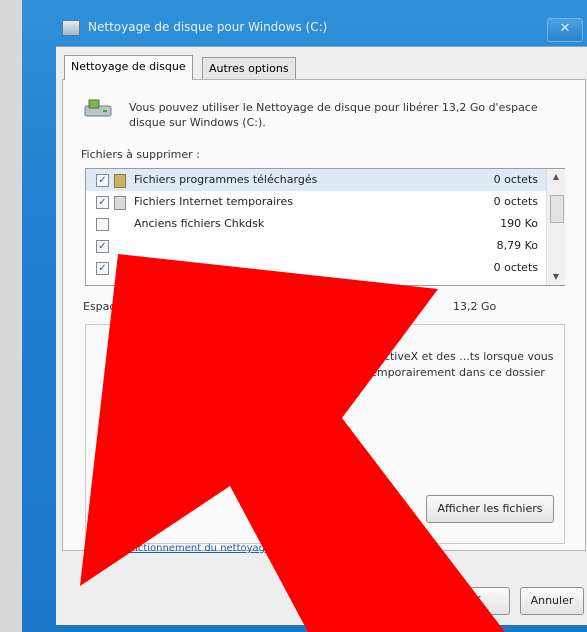  I want to click on close-icon: ✕, so click(565, 28).